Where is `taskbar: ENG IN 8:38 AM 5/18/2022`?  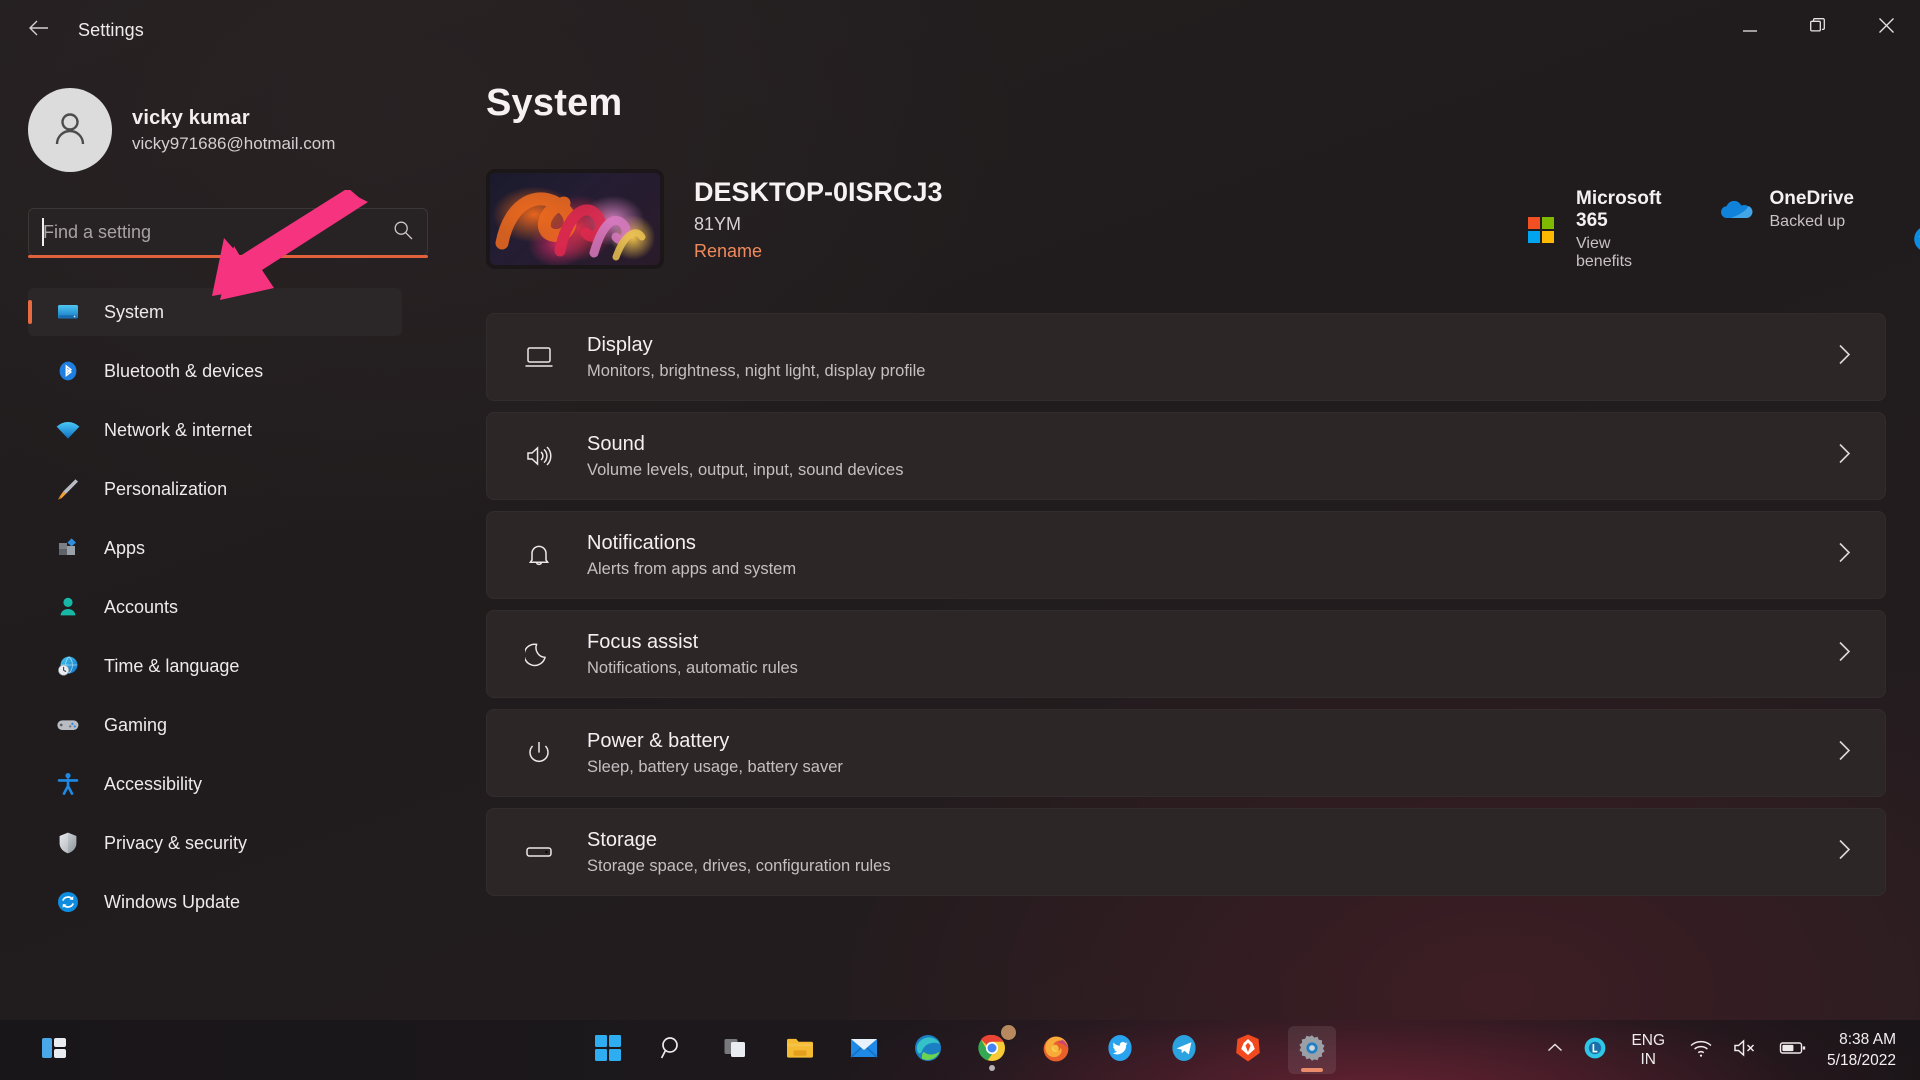
taskbar: ENG IN 8:38 AM 5/18/2022 is located at coordinates (960, 1050).